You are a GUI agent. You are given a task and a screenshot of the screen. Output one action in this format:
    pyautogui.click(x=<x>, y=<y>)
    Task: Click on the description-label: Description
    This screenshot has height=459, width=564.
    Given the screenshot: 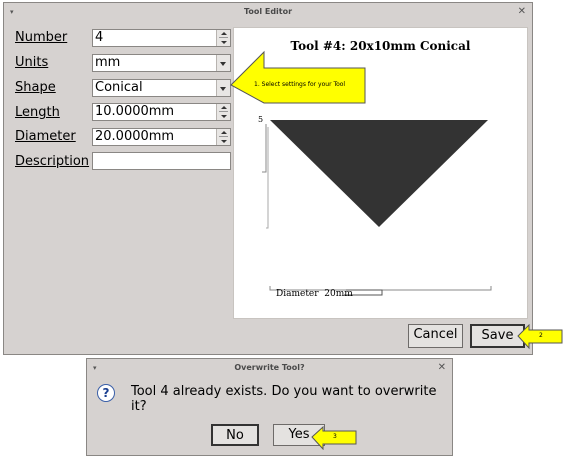 What is the action you would take?
    pyautogui.click(x=52, y=161)
    